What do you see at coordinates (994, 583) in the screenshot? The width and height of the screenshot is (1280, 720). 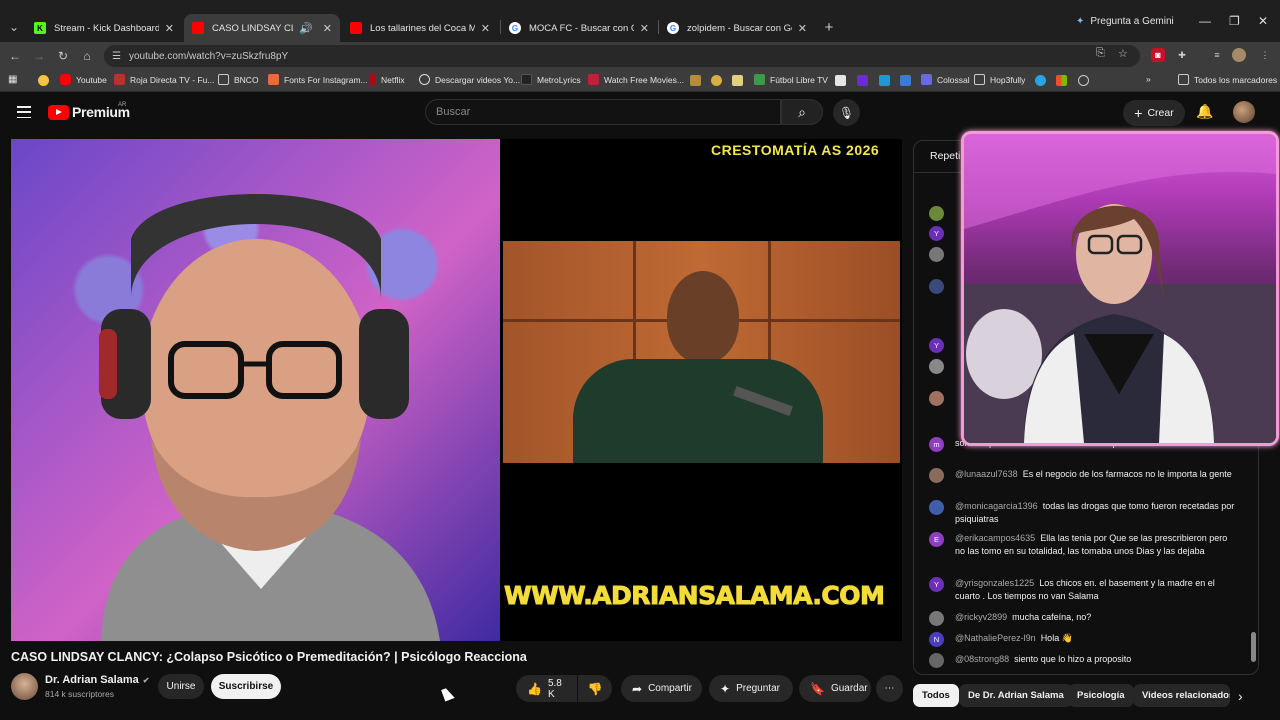 I see `chat-author: @yrisgonzales1225` at bounding box center [994, 583].